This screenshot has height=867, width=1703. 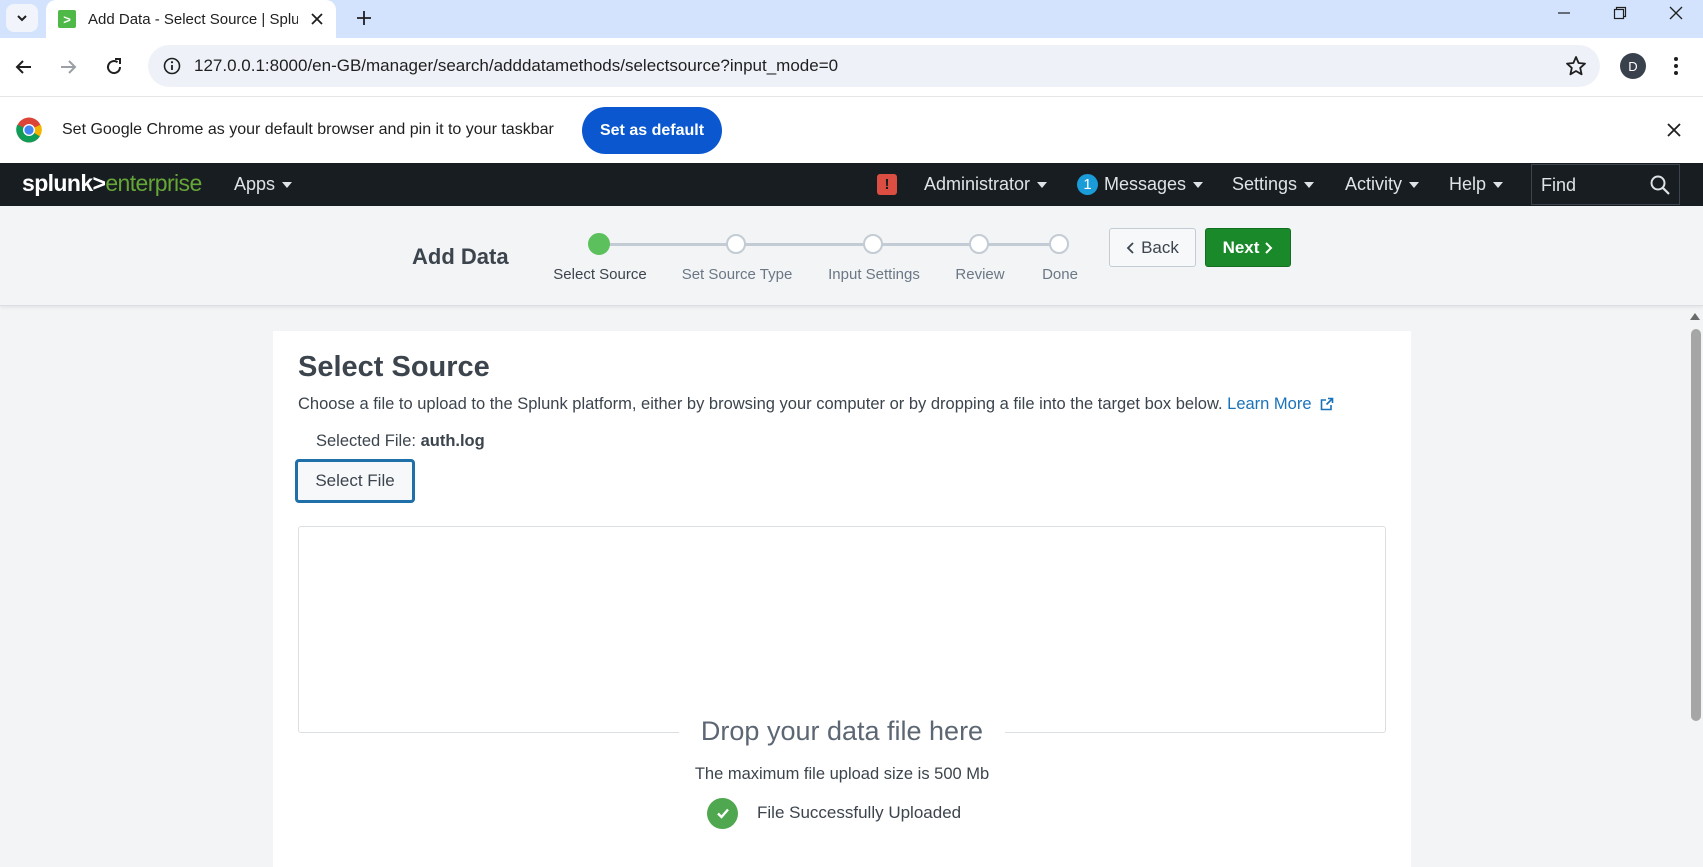 I want to click on step-dot-review, so click(x=979, y=244).